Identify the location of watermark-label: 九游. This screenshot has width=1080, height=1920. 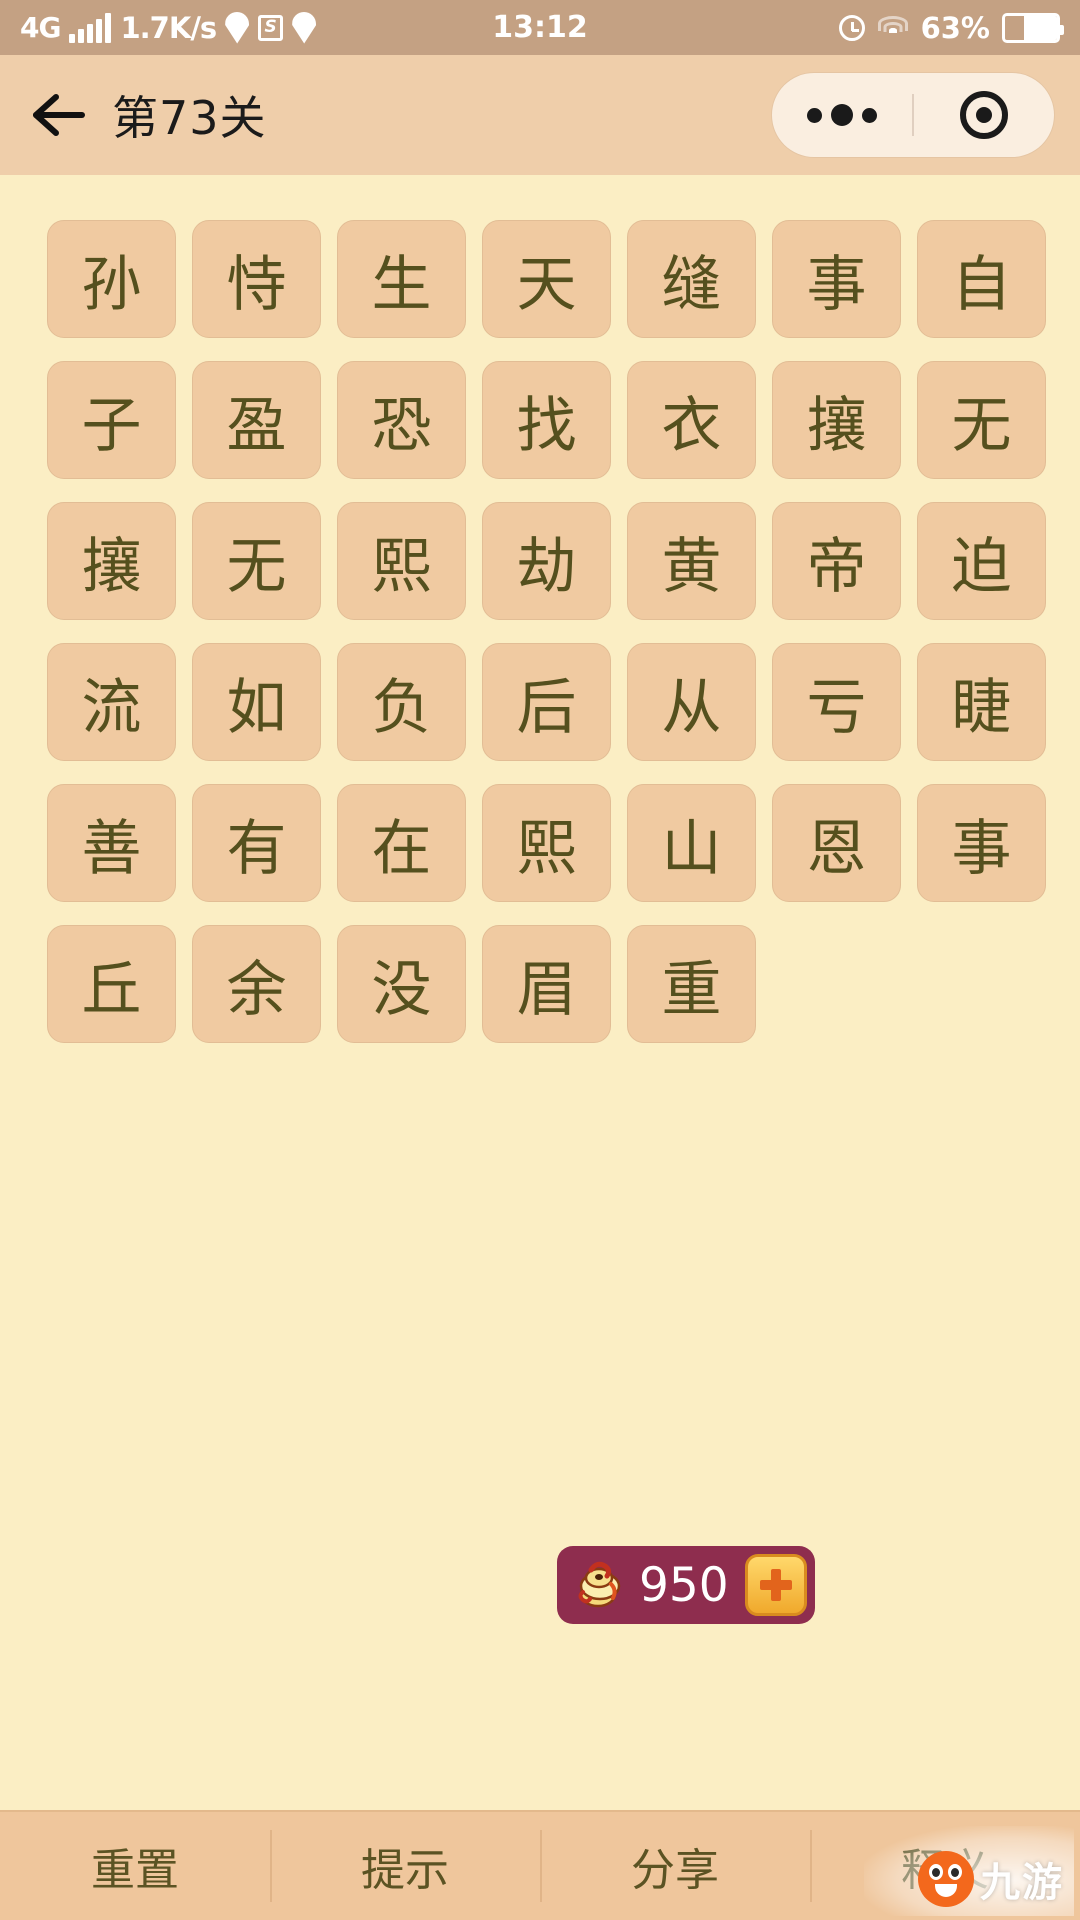
(1022, 1883).